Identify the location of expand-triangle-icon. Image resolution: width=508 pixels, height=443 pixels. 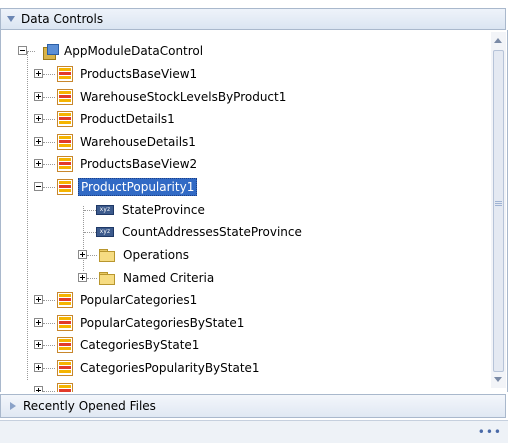
(13, 406).